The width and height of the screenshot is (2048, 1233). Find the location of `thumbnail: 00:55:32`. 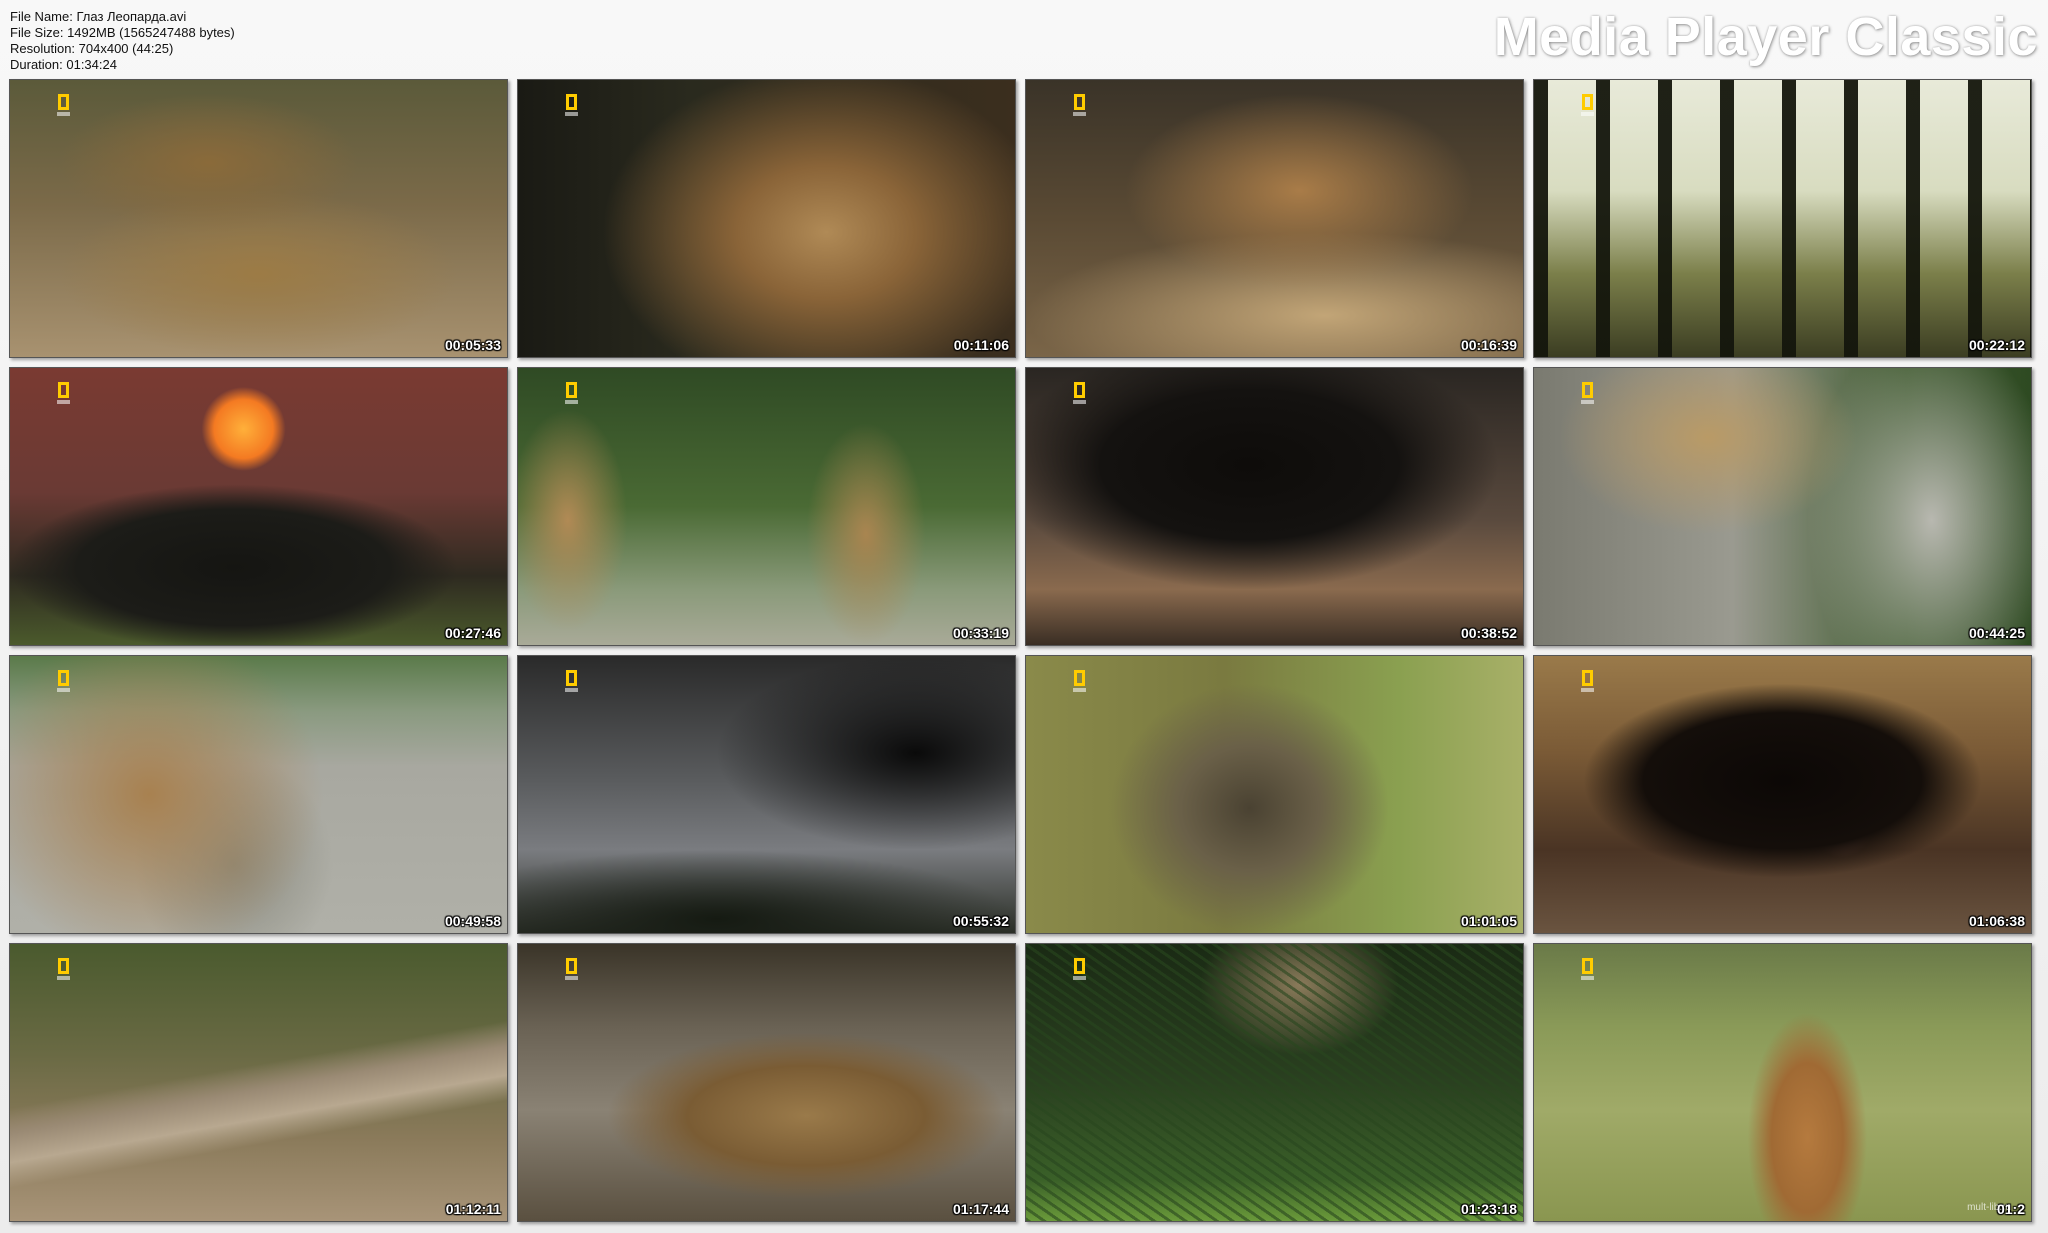

thumbnail: 00:55:32 is located at coordinates (766, 794).